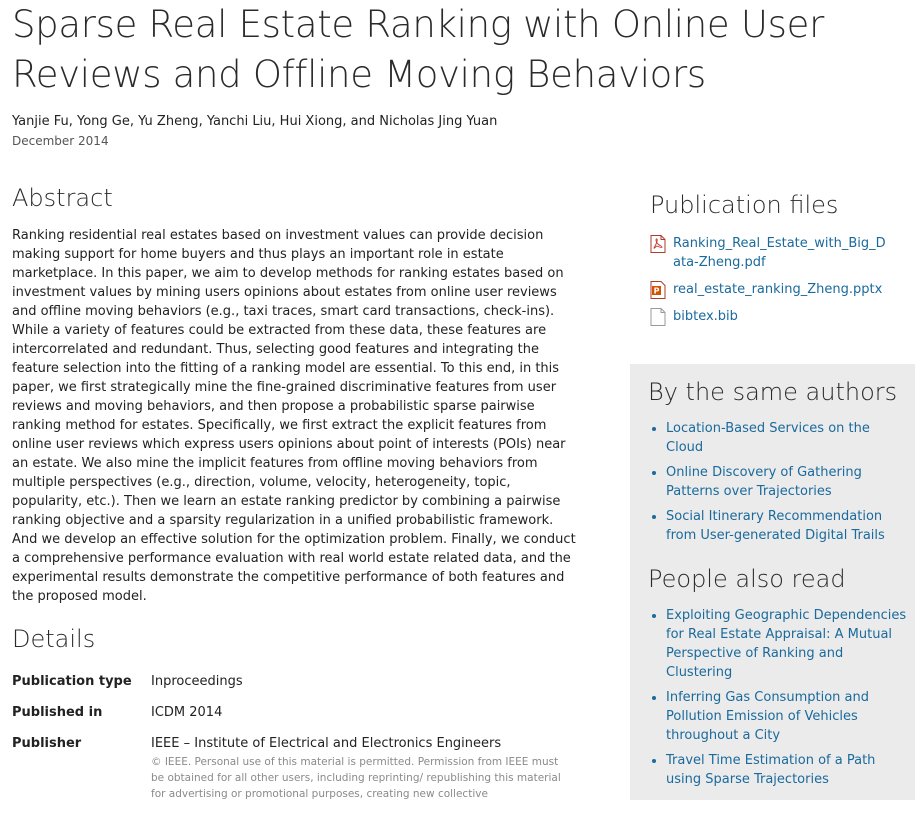 This screenshot has width=915, height=813. I want to click on generic-file-icon, so click(658, 317).